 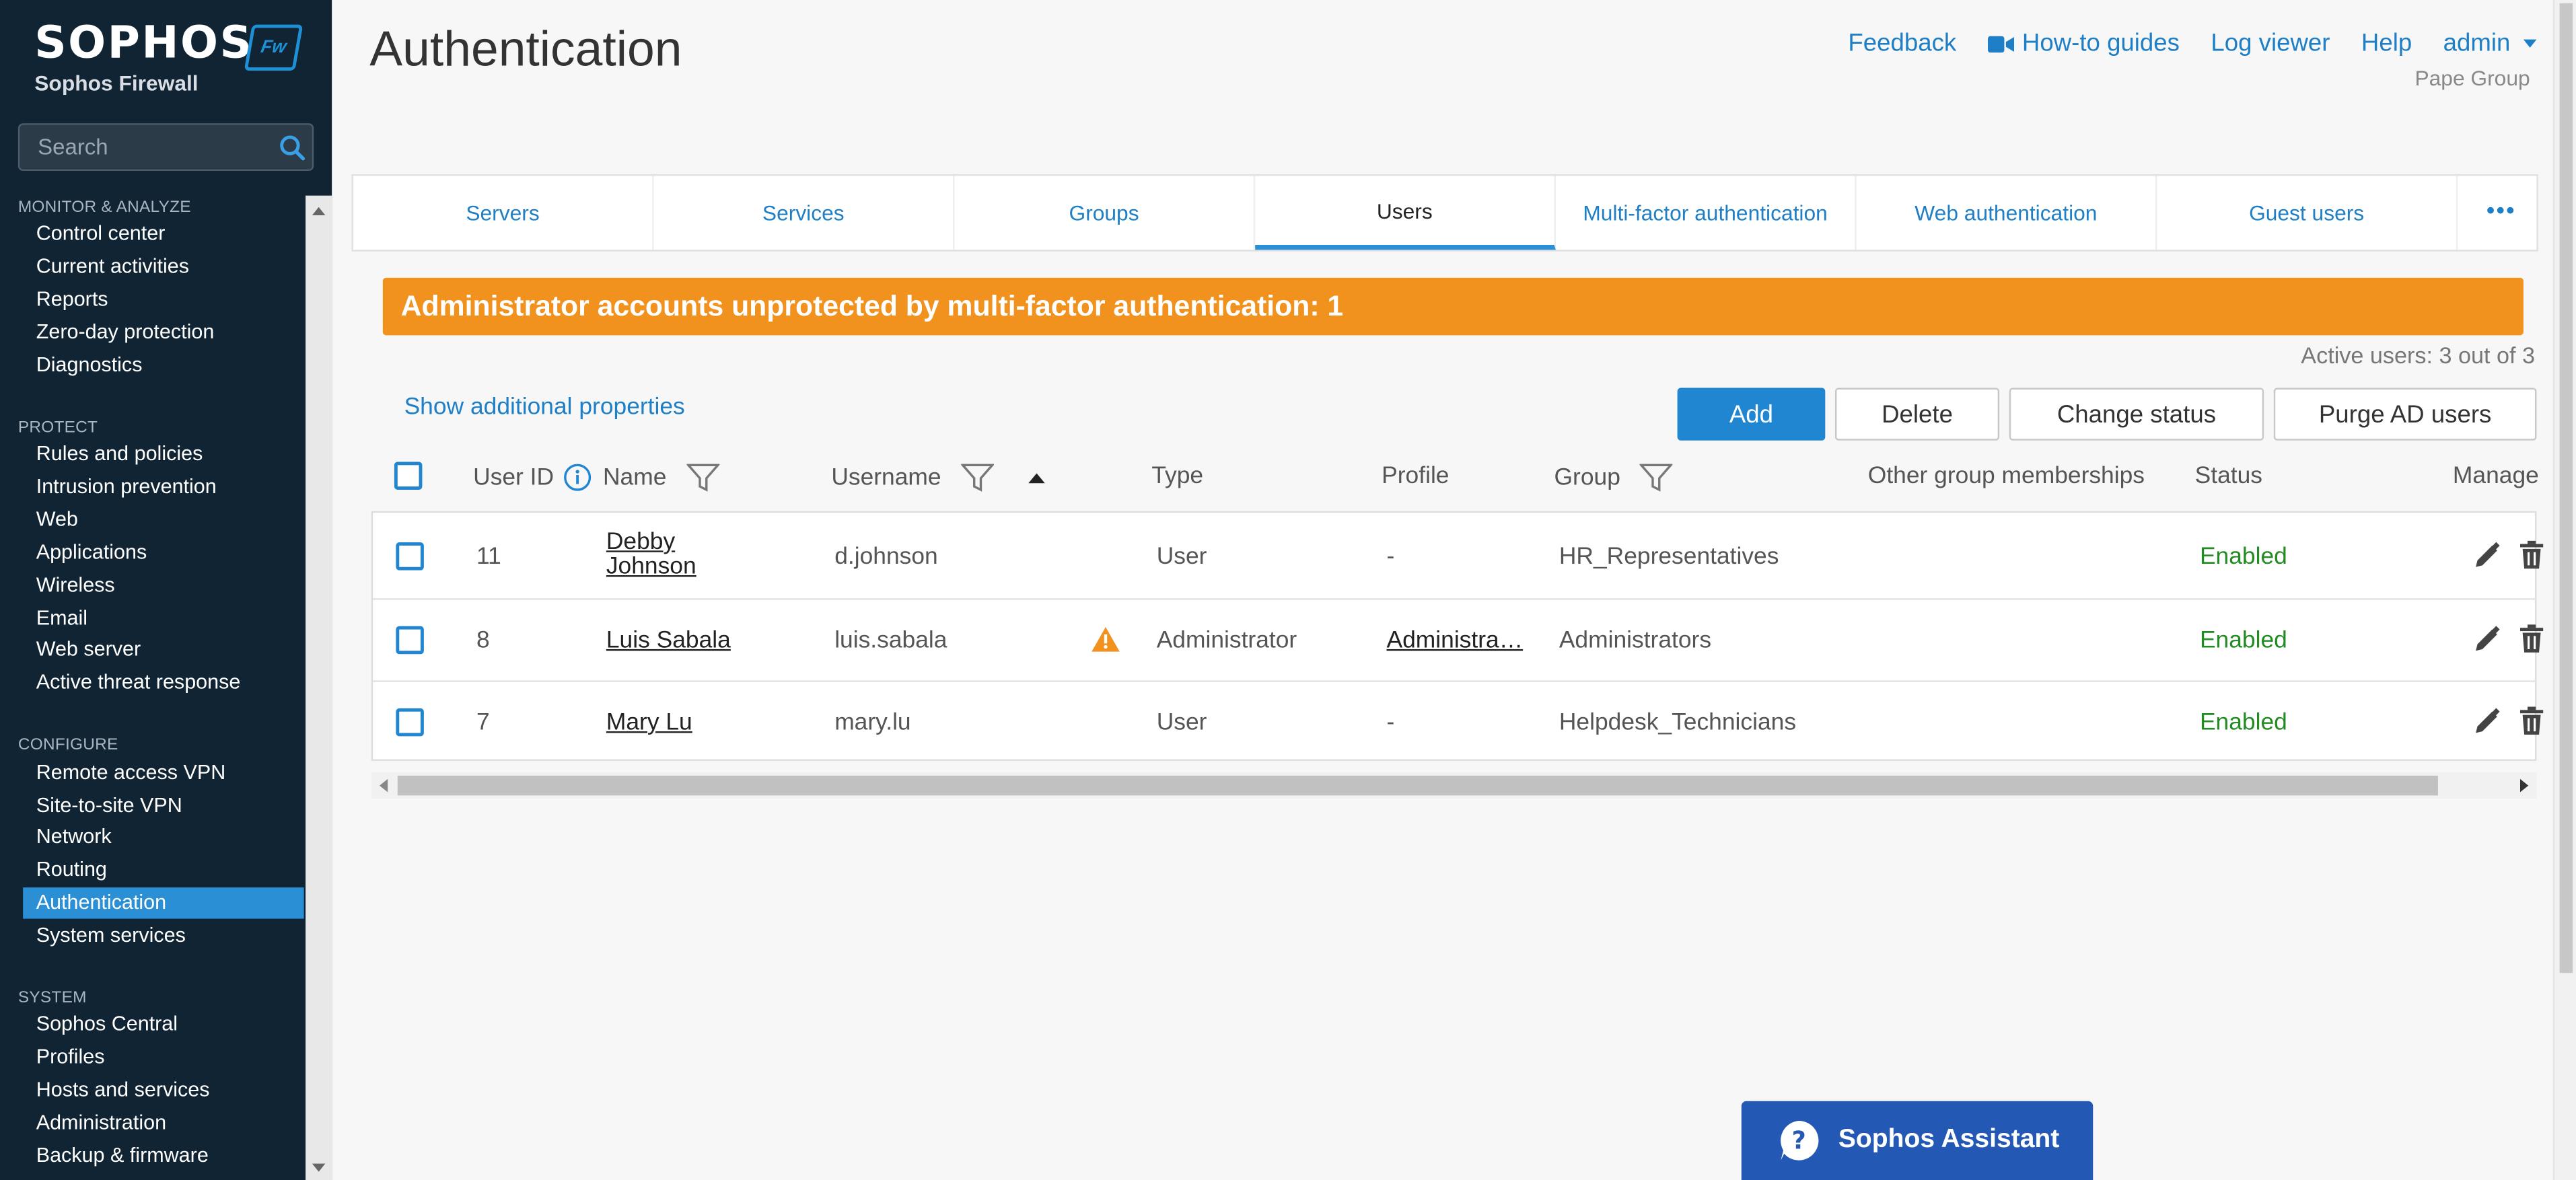 I want to click on howto-guides-link: How-to guides, so click(x=2083, y=44).